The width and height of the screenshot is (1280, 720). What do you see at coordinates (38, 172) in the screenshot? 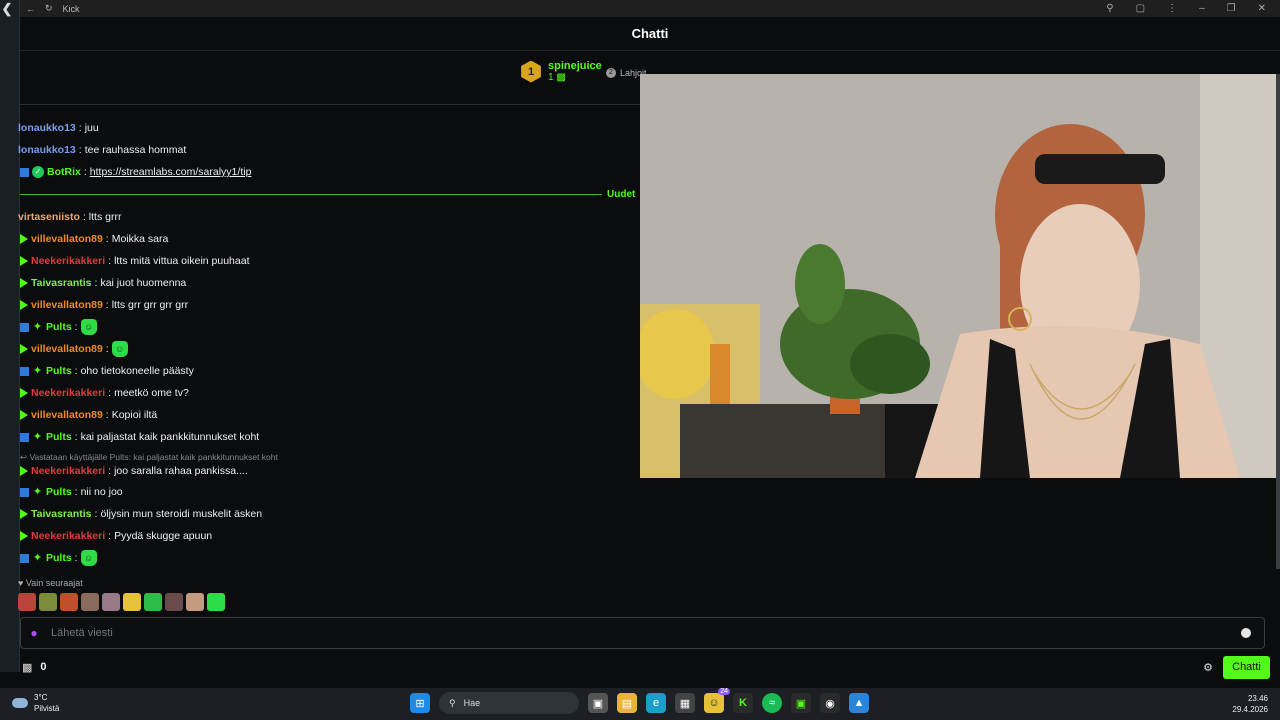
I see `verified-bot-icon: ✓` at bounding box center [38, 172].